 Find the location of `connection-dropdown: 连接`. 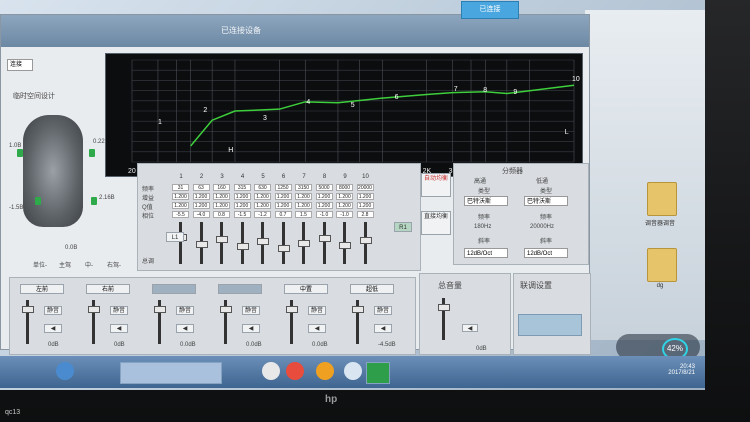

connection-dropdown: 连接 is located at coordinates (20, 65).